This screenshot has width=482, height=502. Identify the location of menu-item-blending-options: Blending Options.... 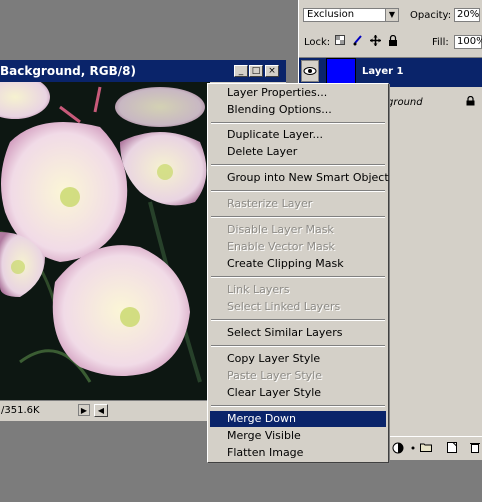
(298, 110).